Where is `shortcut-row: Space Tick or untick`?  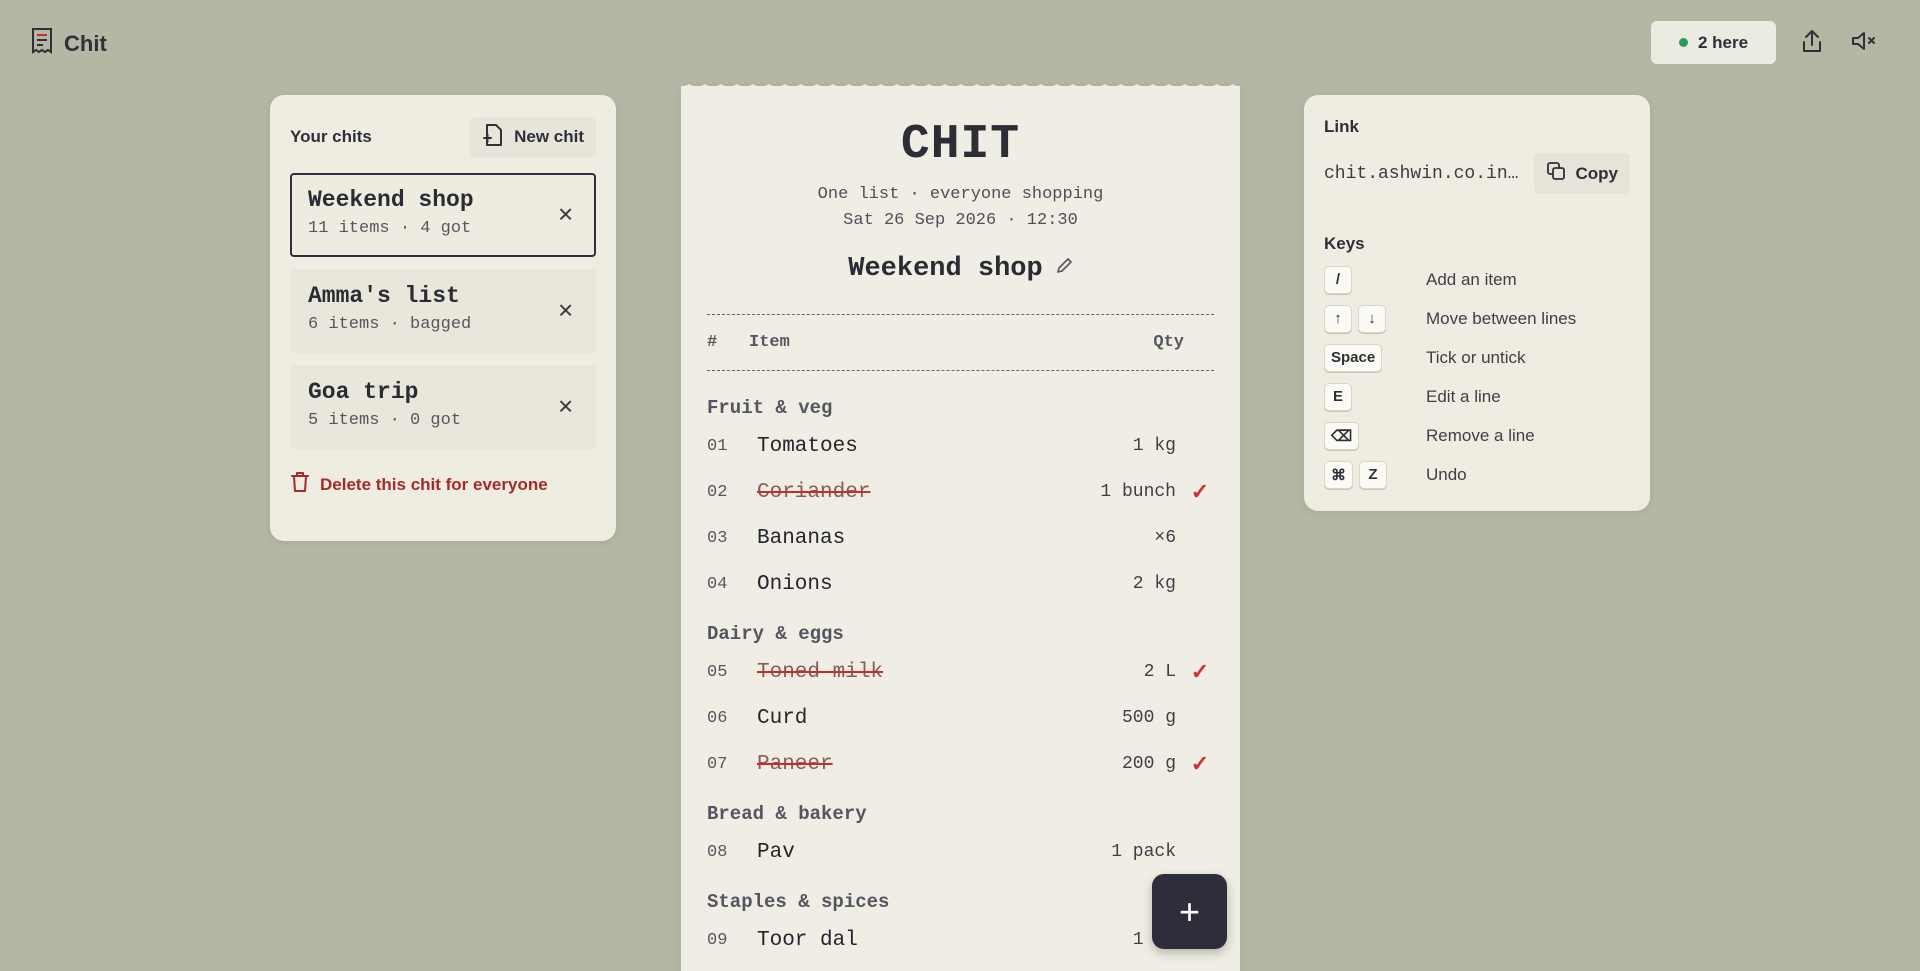
shortcut-row: Space Tick or untick is located at coordinates (1477, 357).